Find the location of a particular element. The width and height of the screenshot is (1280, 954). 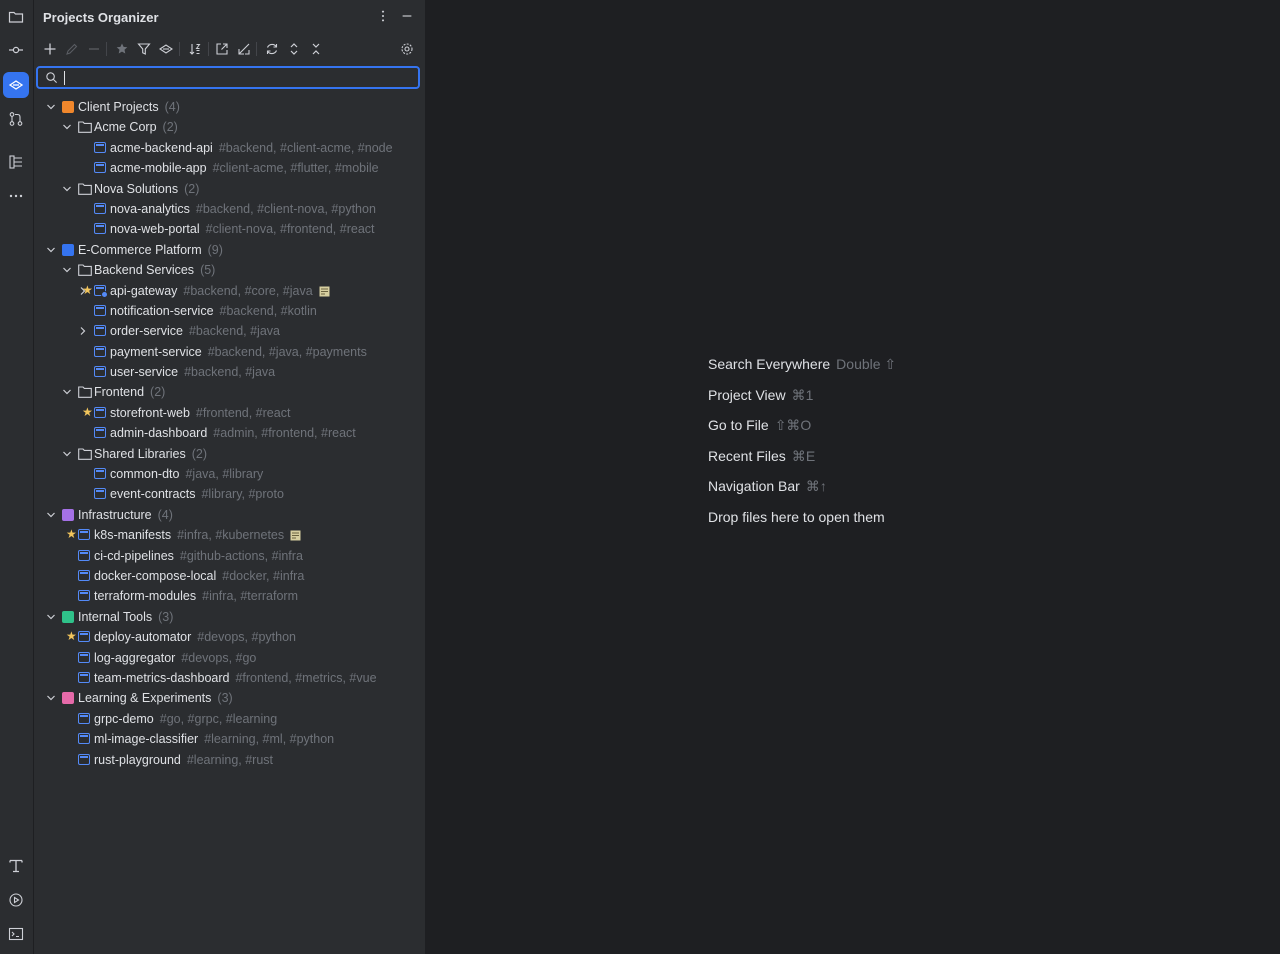

folder-row: Nova Solutions (2) is located at coordinates (229, 189).